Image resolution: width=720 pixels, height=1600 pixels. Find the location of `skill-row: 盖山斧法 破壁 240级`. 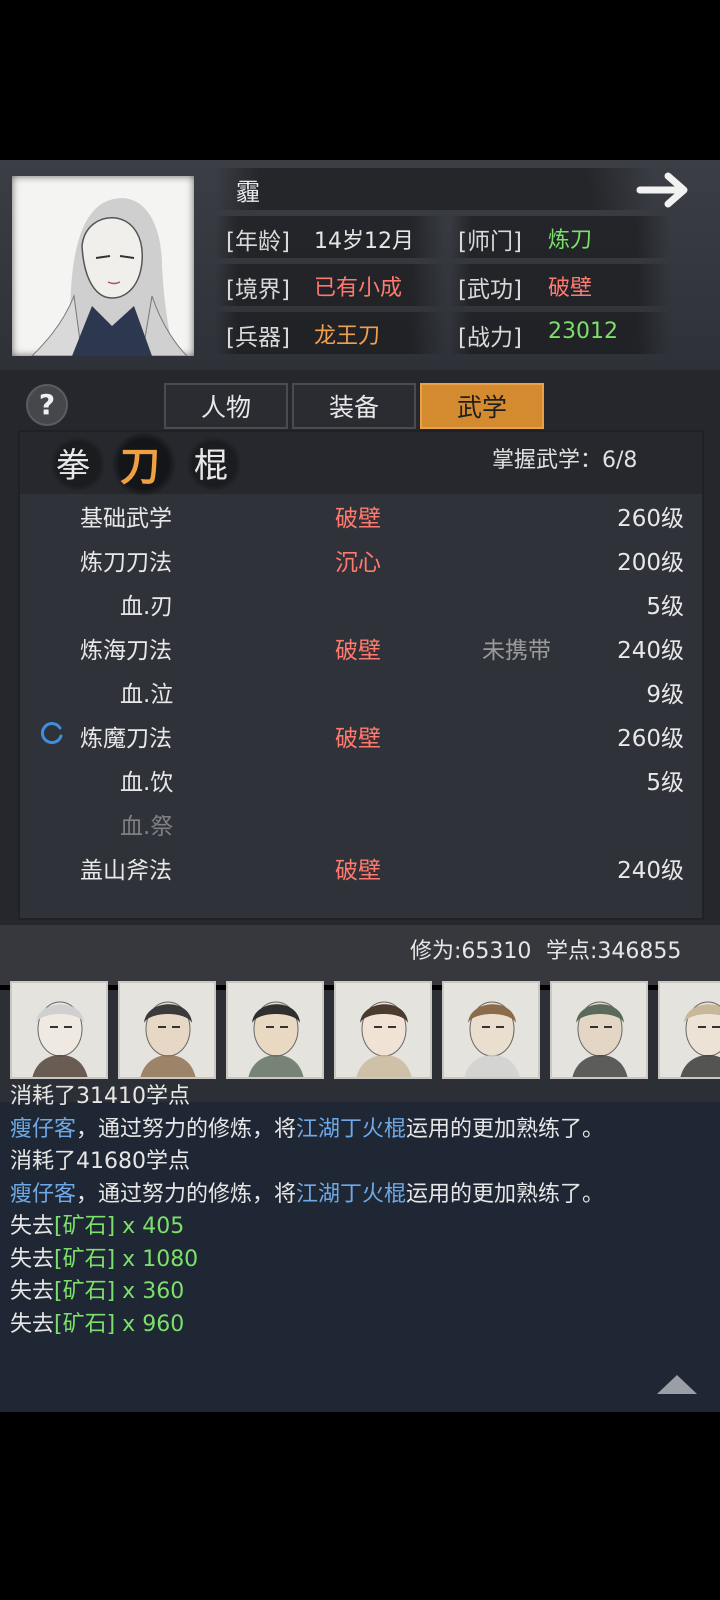

skill-row: 盖山斧法 破壁 240级 is located at coordinates (361, 867).